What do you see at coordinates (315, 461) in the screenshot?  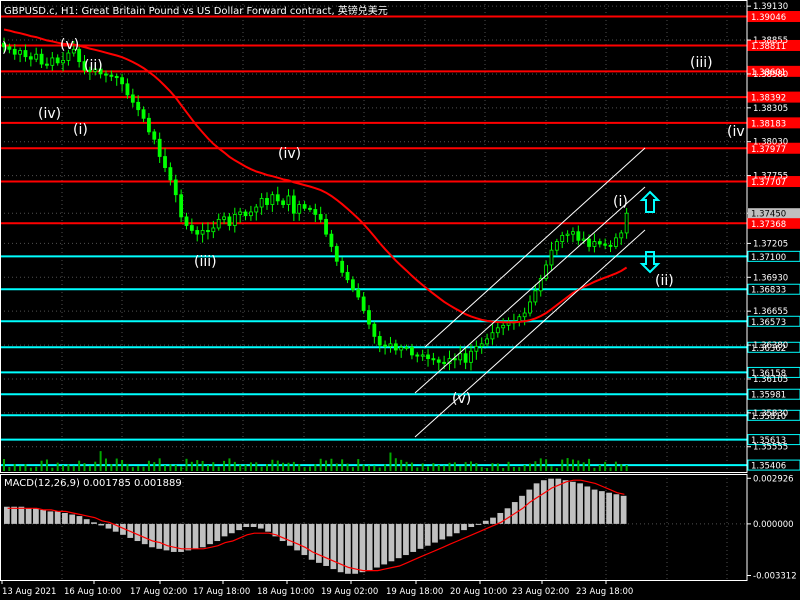 I see `volume-bars` at bounding box center [315, 461].